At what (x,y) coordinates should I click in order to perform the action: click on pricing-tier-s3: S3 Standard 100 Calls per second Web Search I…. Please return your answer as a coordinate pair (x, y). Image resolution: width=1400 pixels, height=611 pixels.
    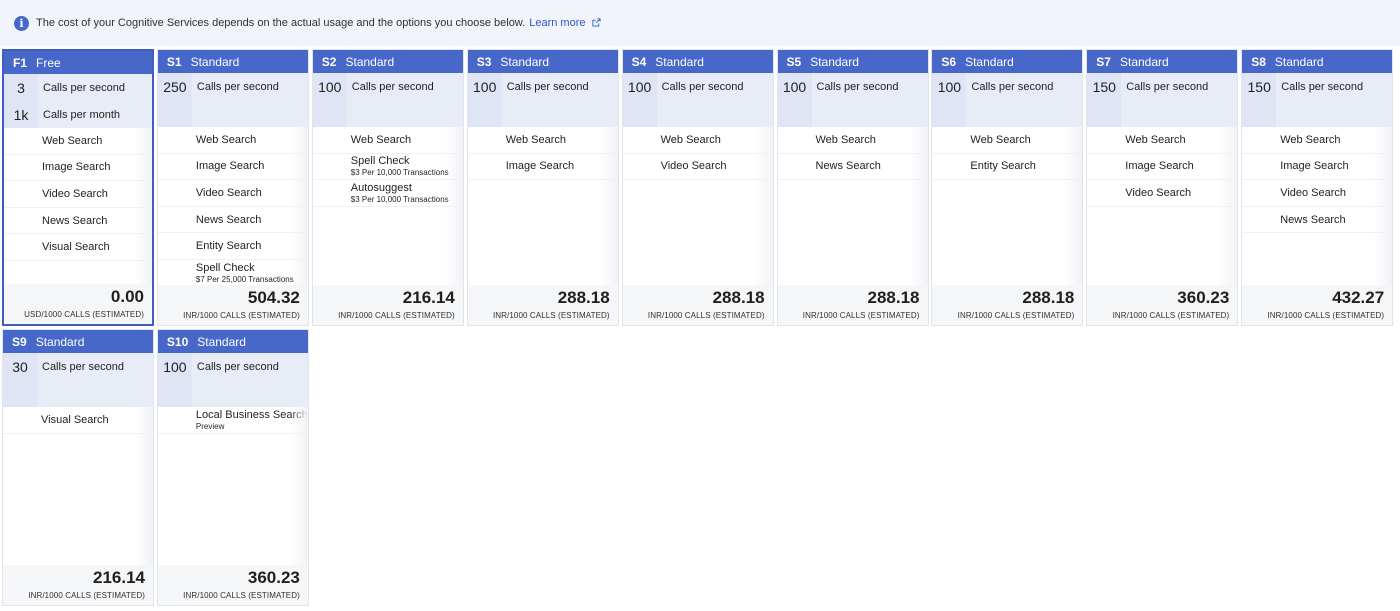
    Looking at the image, I should click on (542, 187).